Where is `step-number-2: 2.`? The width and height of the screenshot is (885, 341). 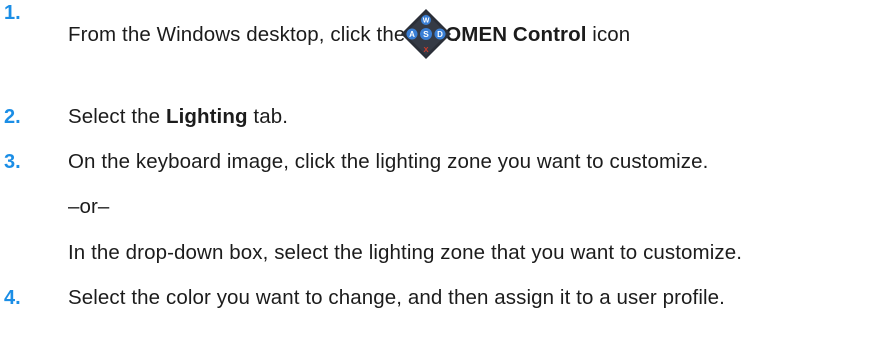 step-number-2: 2. is located at coordinates (12, 117).